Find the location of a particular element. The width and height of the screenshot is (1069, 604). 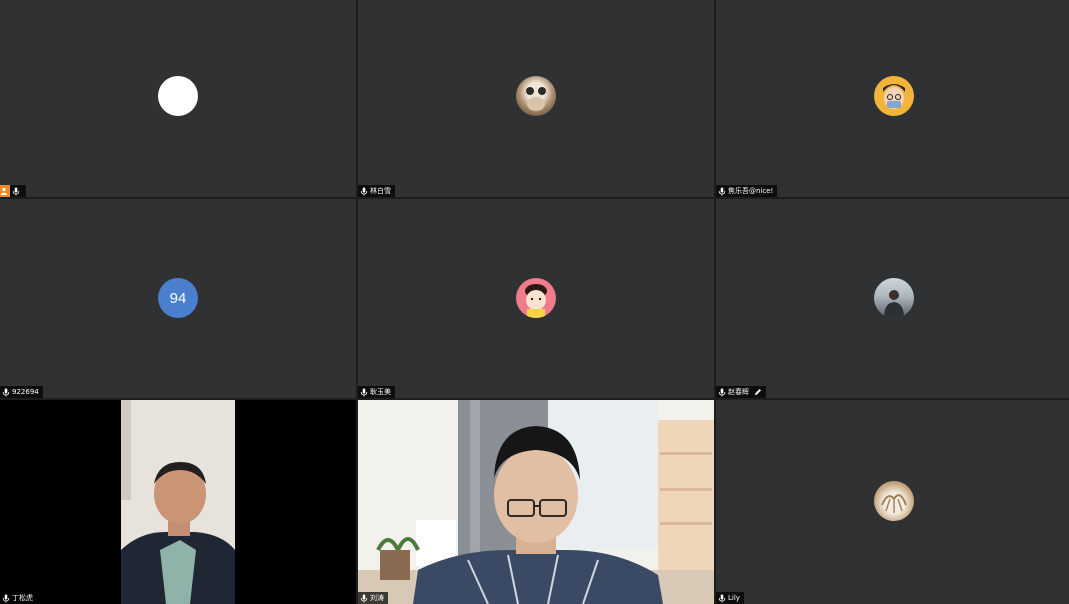

participant-tile-9: Lily is located at coordinates (892, 502).